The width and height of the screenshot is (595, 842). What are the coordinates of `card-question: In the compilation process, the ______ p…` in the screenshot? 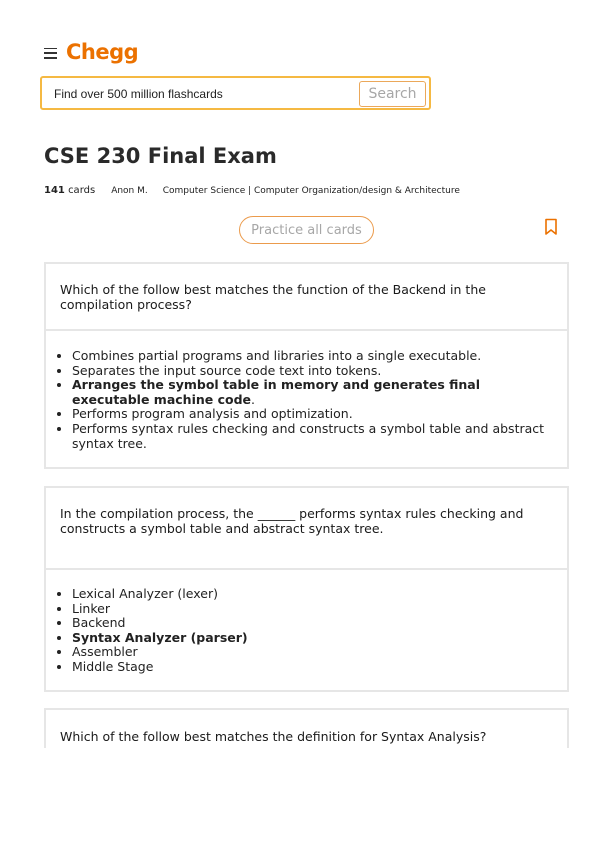 It's located at (306, 529).